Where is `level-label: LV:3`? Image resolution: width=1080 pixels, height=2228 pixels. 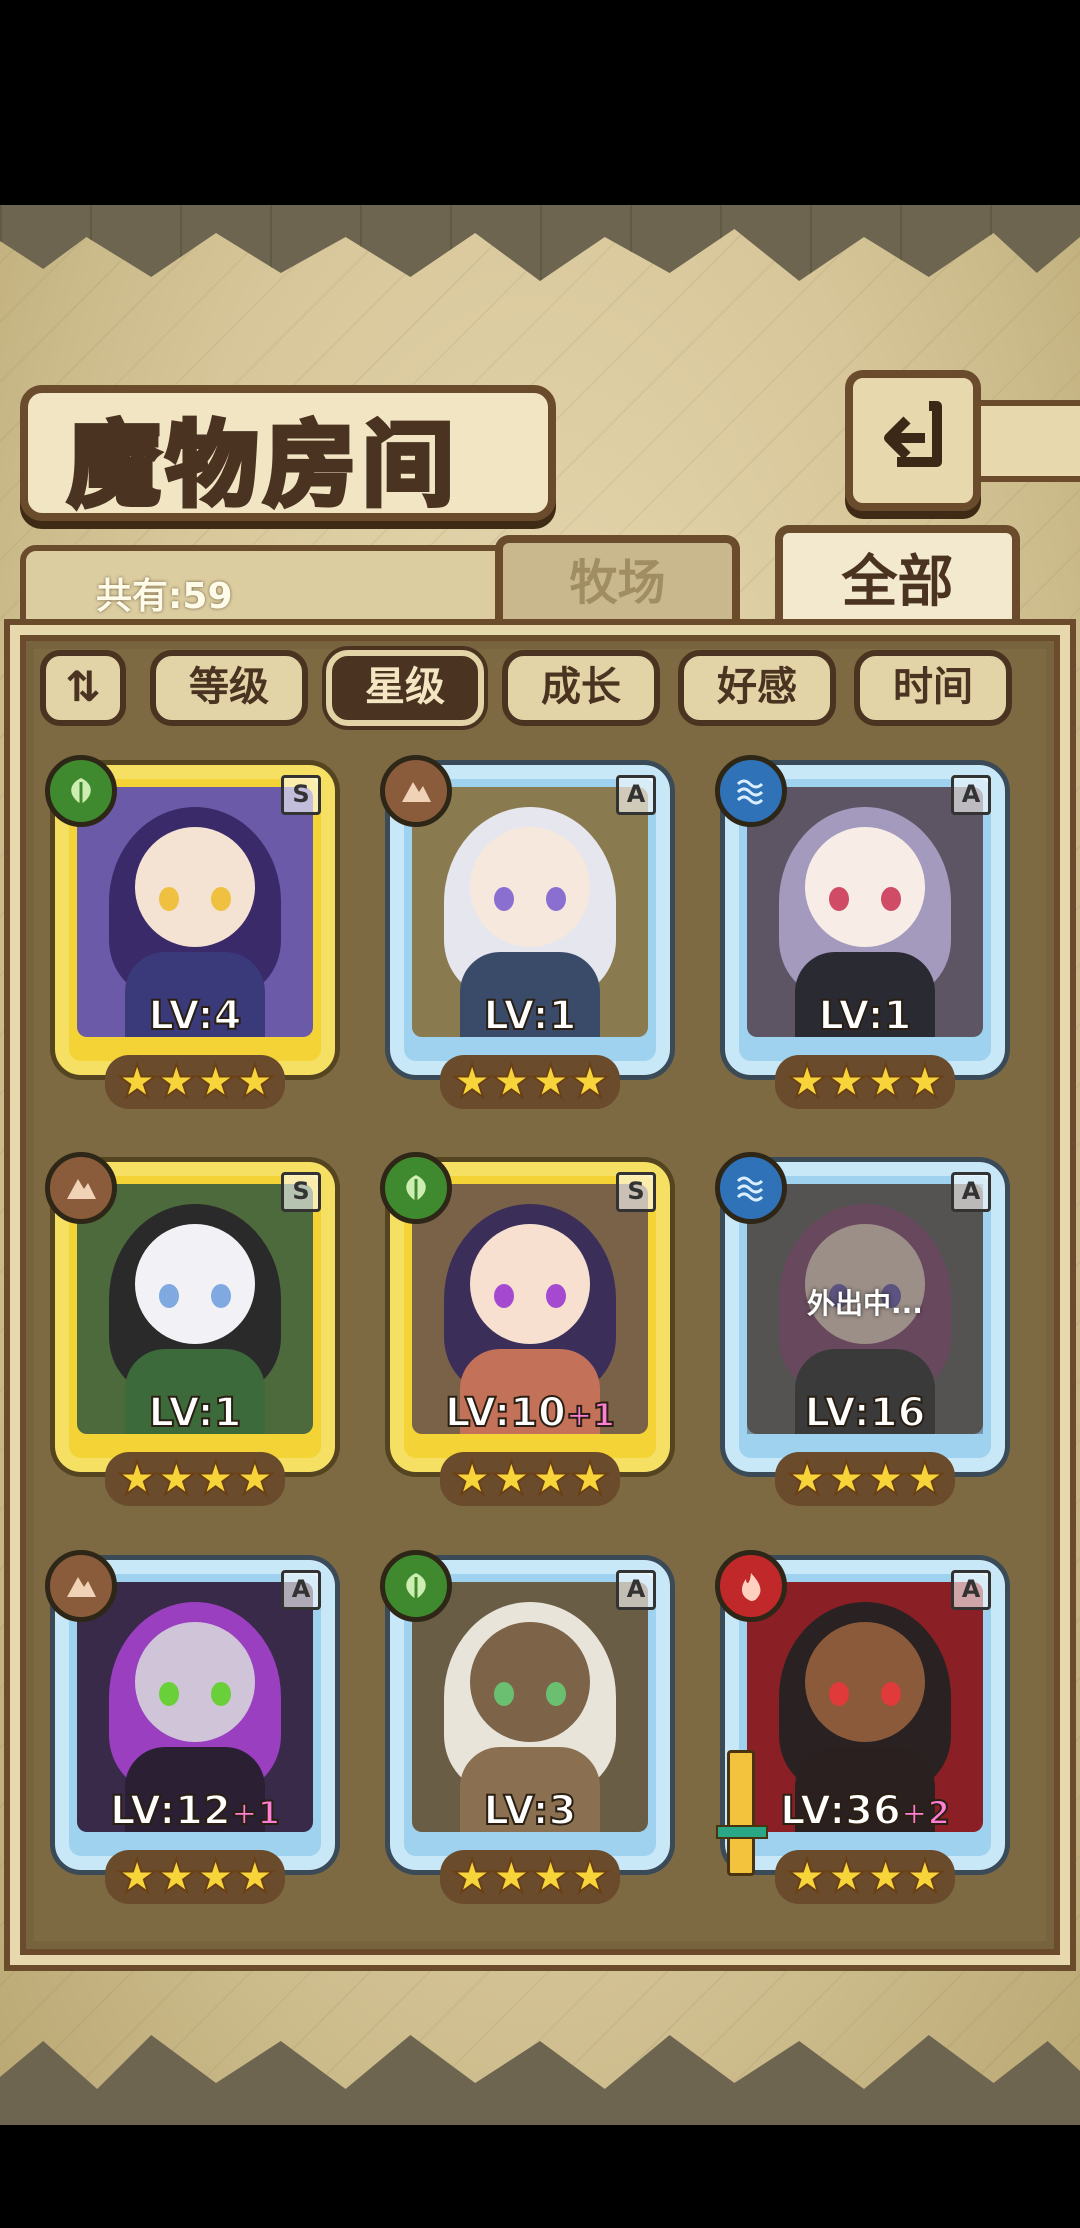 level-label: LV:3 is located at coordinates (530, 1811).